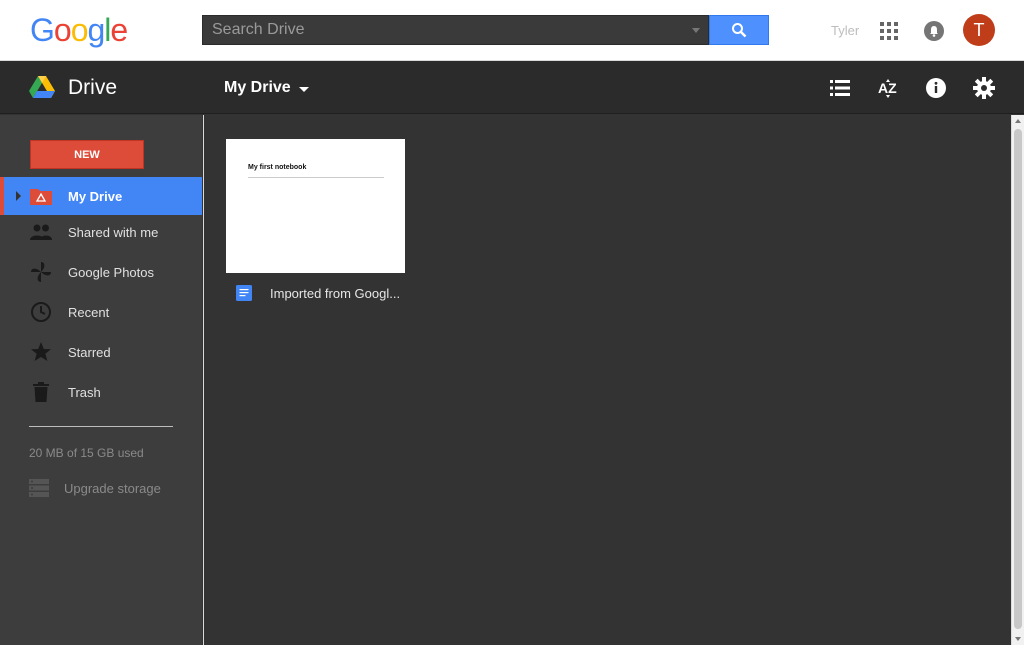 This screenshot has width=1024, height=645. What do you see at coordinates (315, 206) in the screenshot?
I see `file-thumbnail: My first notebook` at bounding box center [315, 206].